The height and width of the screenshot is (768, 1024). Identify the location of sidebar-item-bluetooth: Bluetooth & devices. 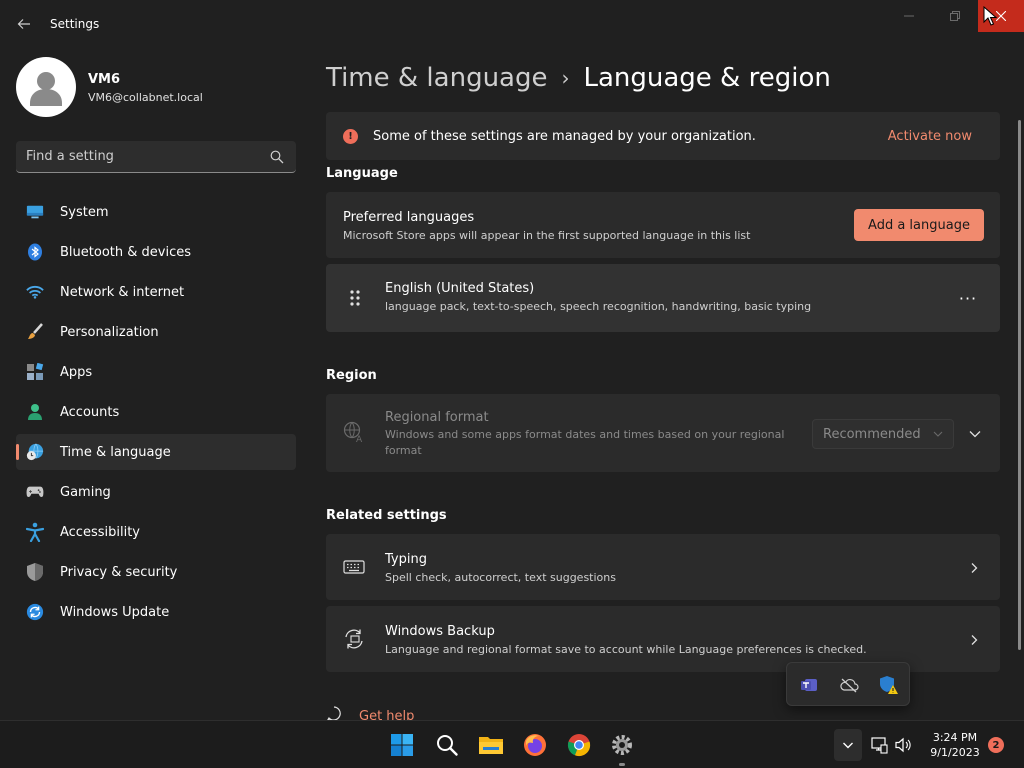
(156, 252).